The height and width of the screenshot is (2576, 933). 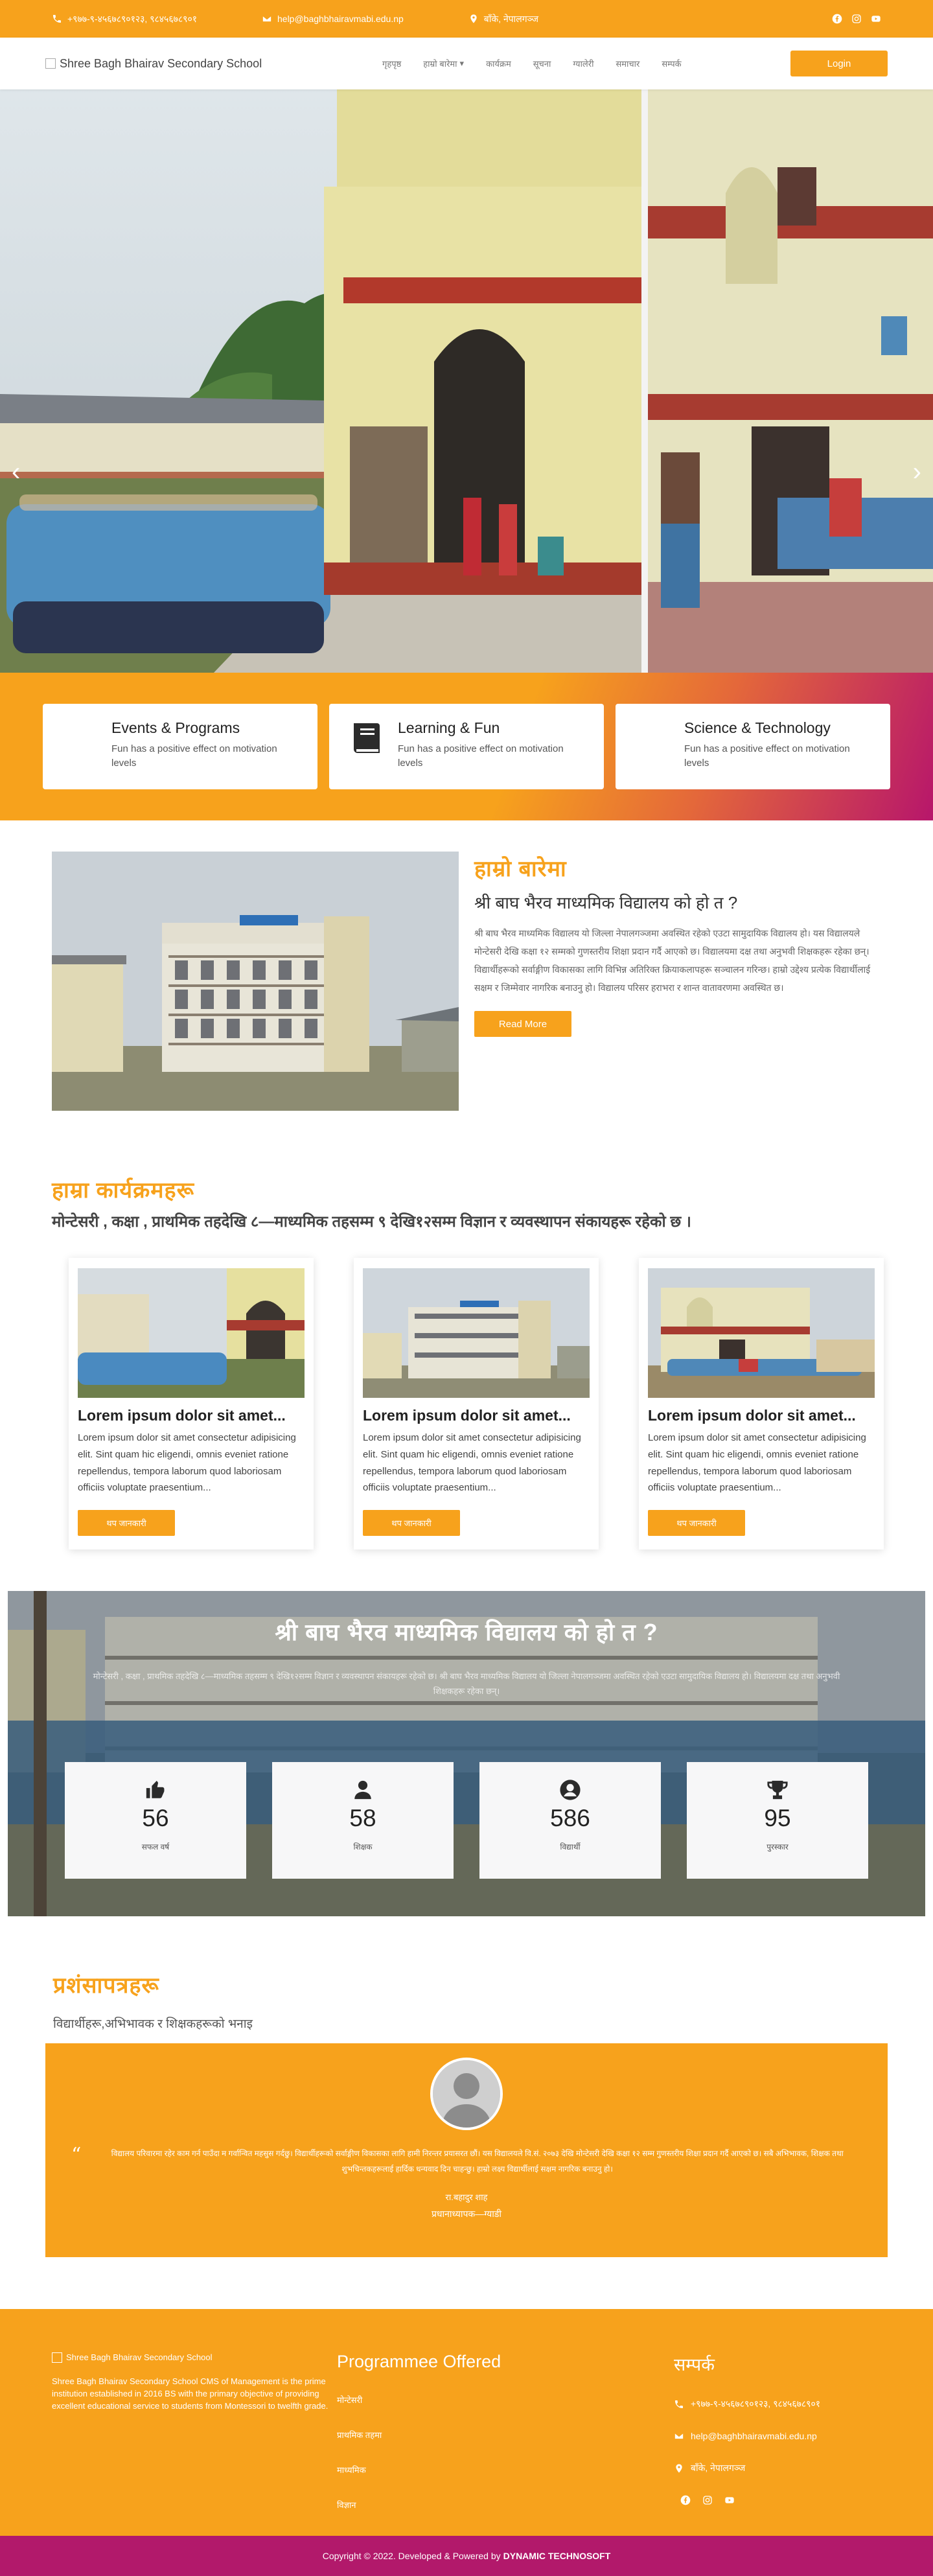 I want to click on stat-card: 95 पुरस्कार, so click(x=777, y=1820).